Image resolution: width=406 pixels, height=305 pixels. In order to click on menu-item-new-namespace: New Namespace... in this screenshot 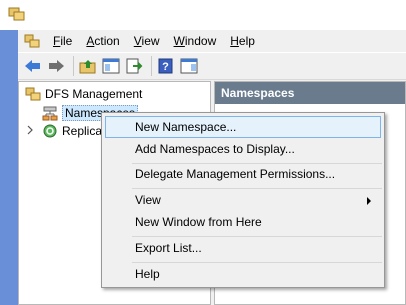, I will do `click(243, 127)`.